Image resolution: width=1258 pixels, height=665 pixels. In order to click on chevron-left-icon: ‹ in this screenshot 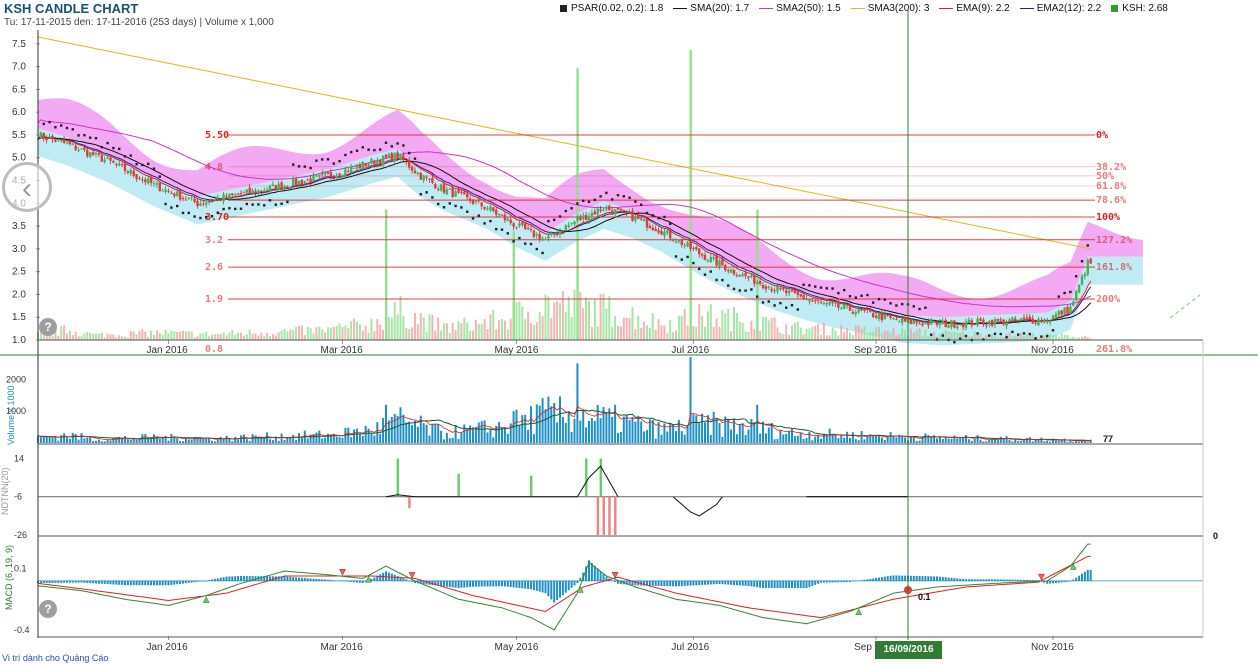, I will do `click(27, 187)`.